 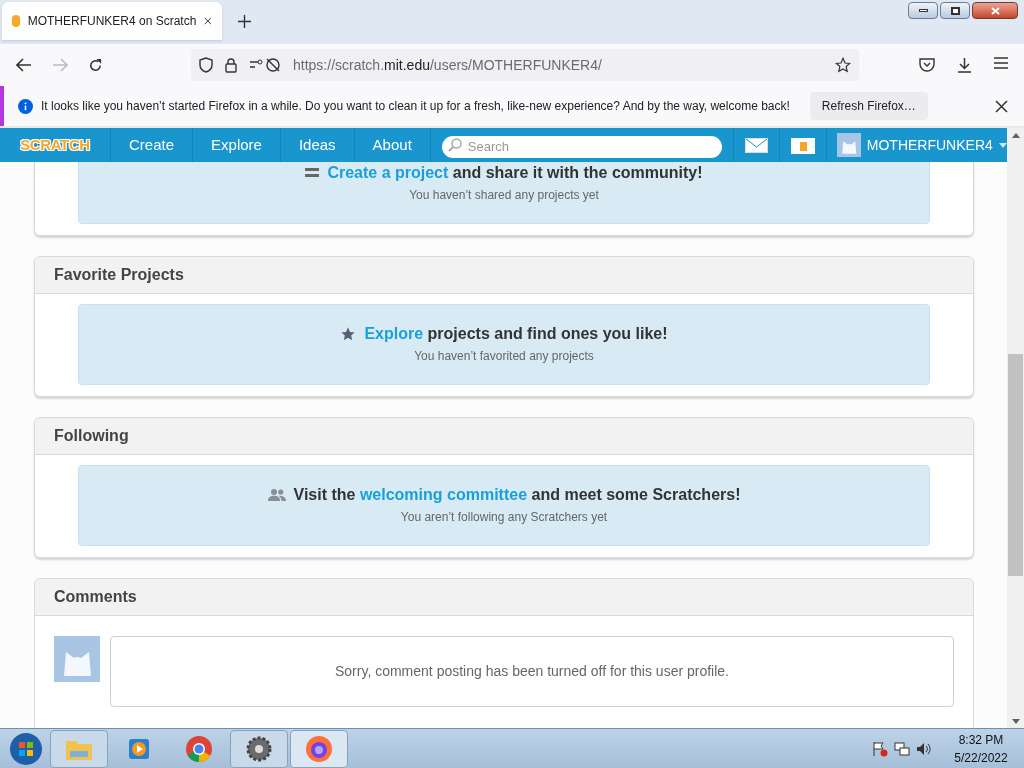 I want to click on empty-subtext: You aren’t following any Scratchers yet, so click(x=504, y=517).